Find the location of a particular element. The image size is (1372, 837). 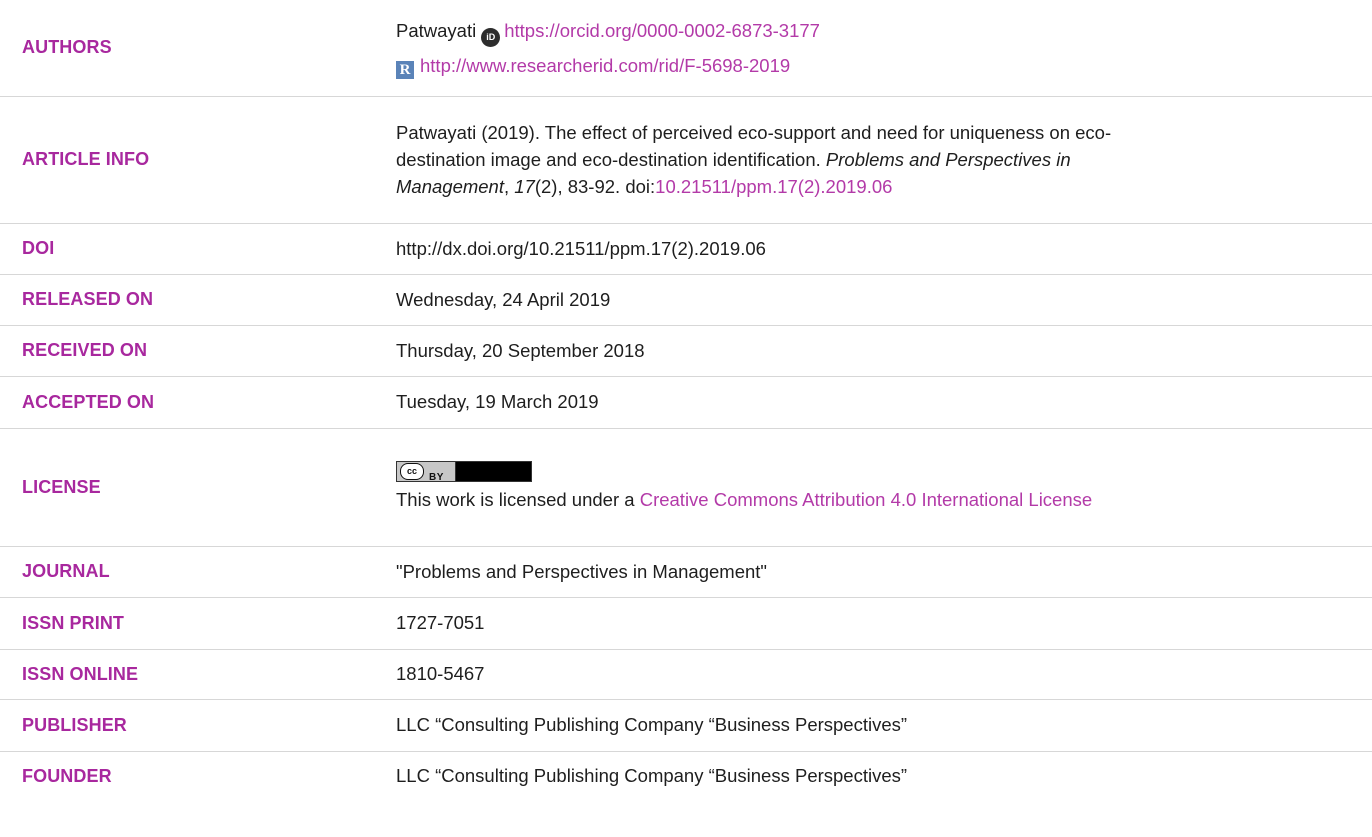

row-released: RELEASED ON Wednesday, 24 April 2019 is located at coordinates (686, 300).